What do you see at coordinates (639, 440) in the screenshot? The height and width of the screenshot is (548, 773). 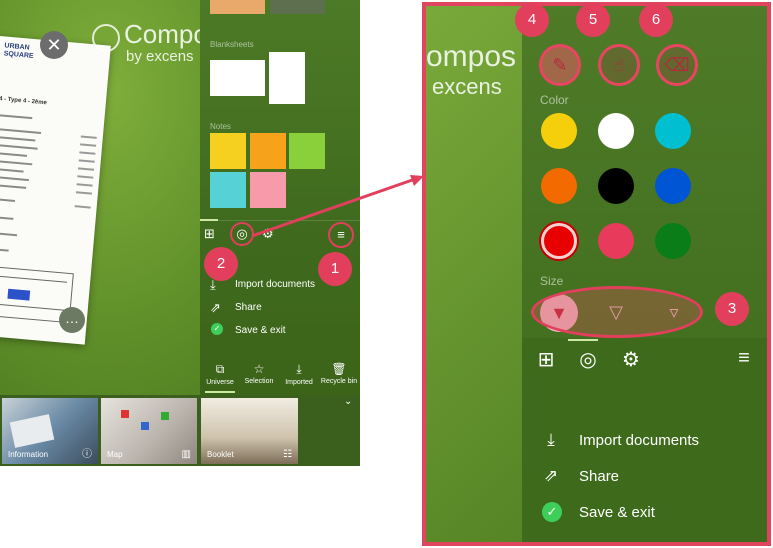 I see `menu-import-documents: Import documents` at bounding box center [639, 440].